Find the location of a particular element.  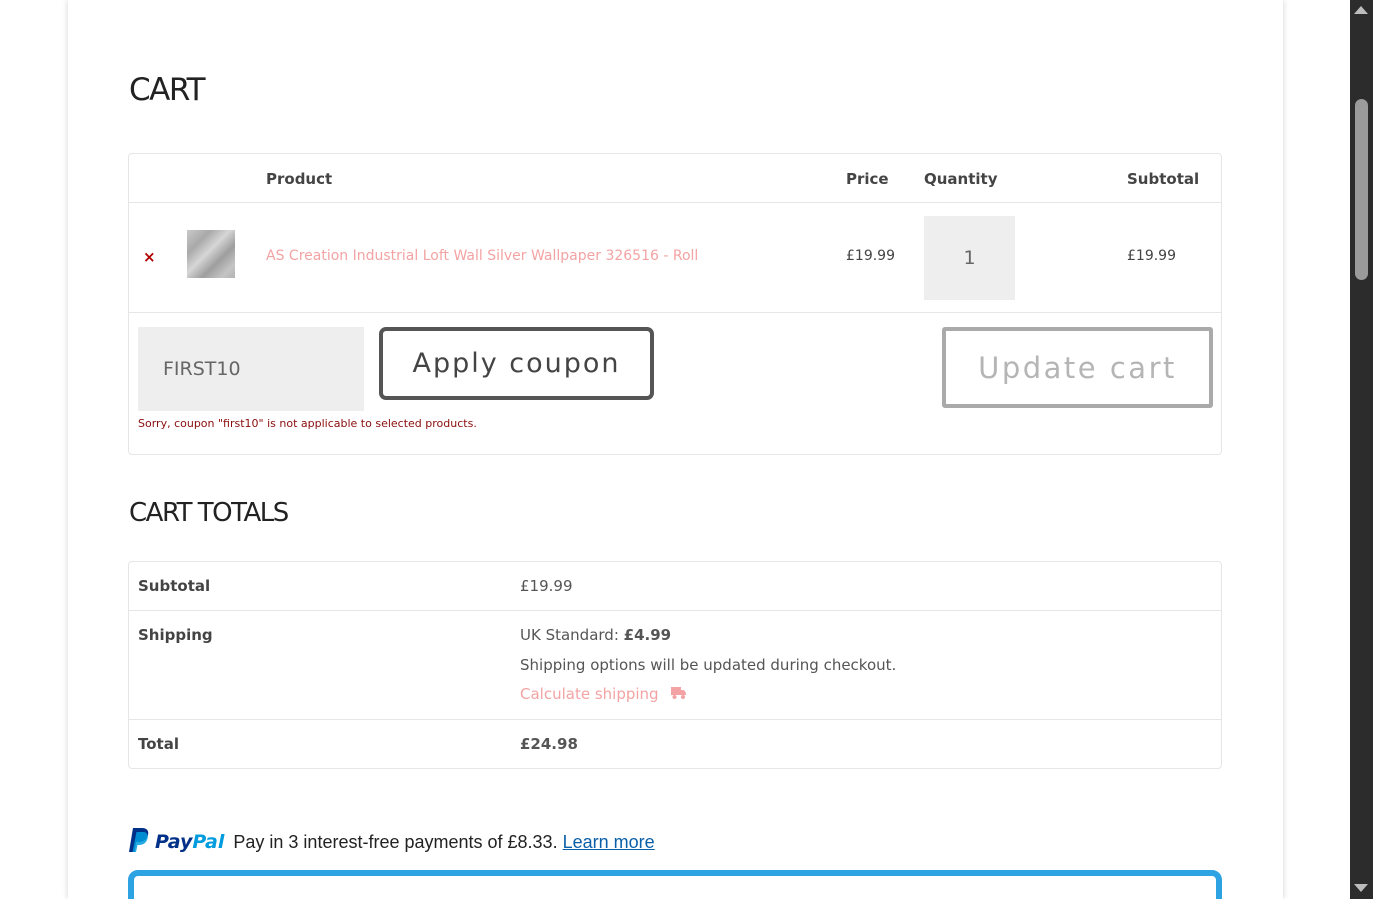

shipping-method-name: UK Standard: is located at coordinates (572, 635).